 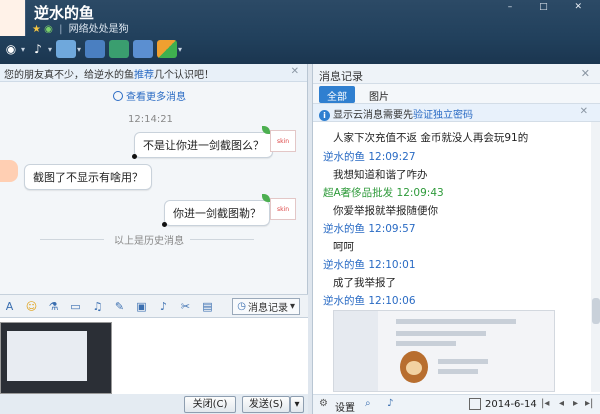 I want to click on close-button: 关闭(C), so click(x=210, y=404).